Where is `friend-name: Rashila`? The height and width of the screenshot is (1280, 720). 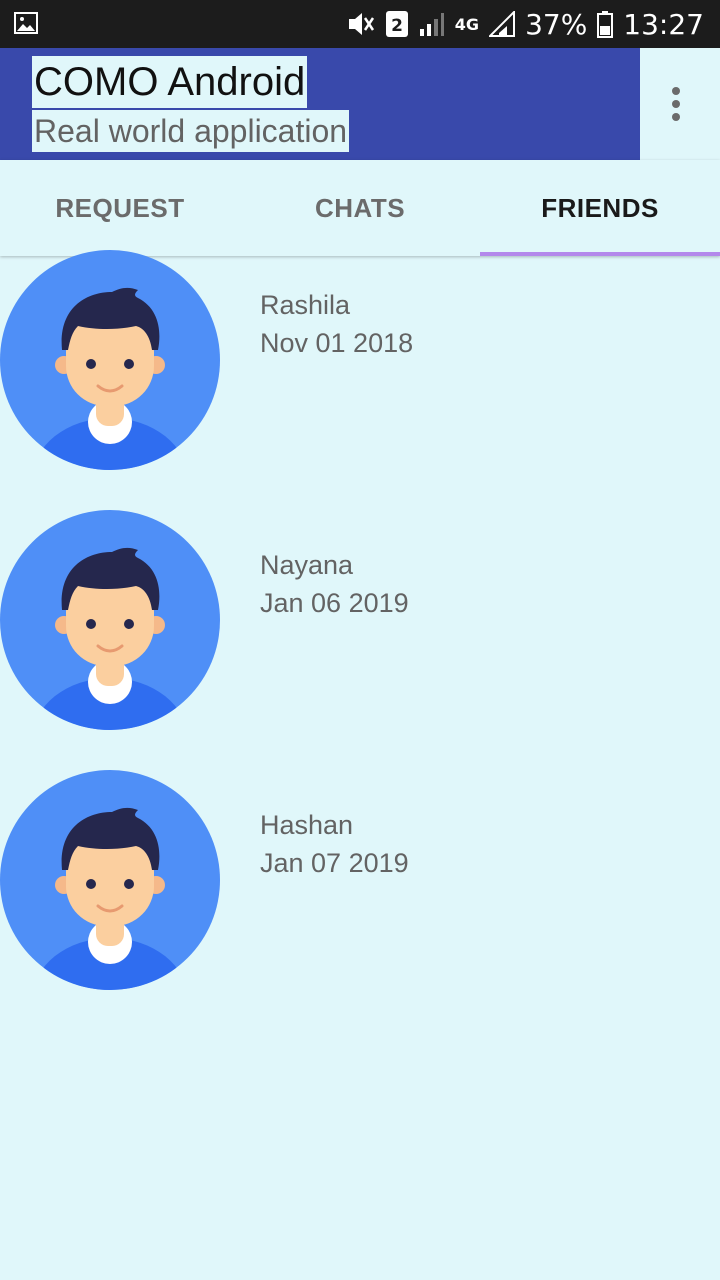
friend-name: Rashila is located at coordinates (305, 305).